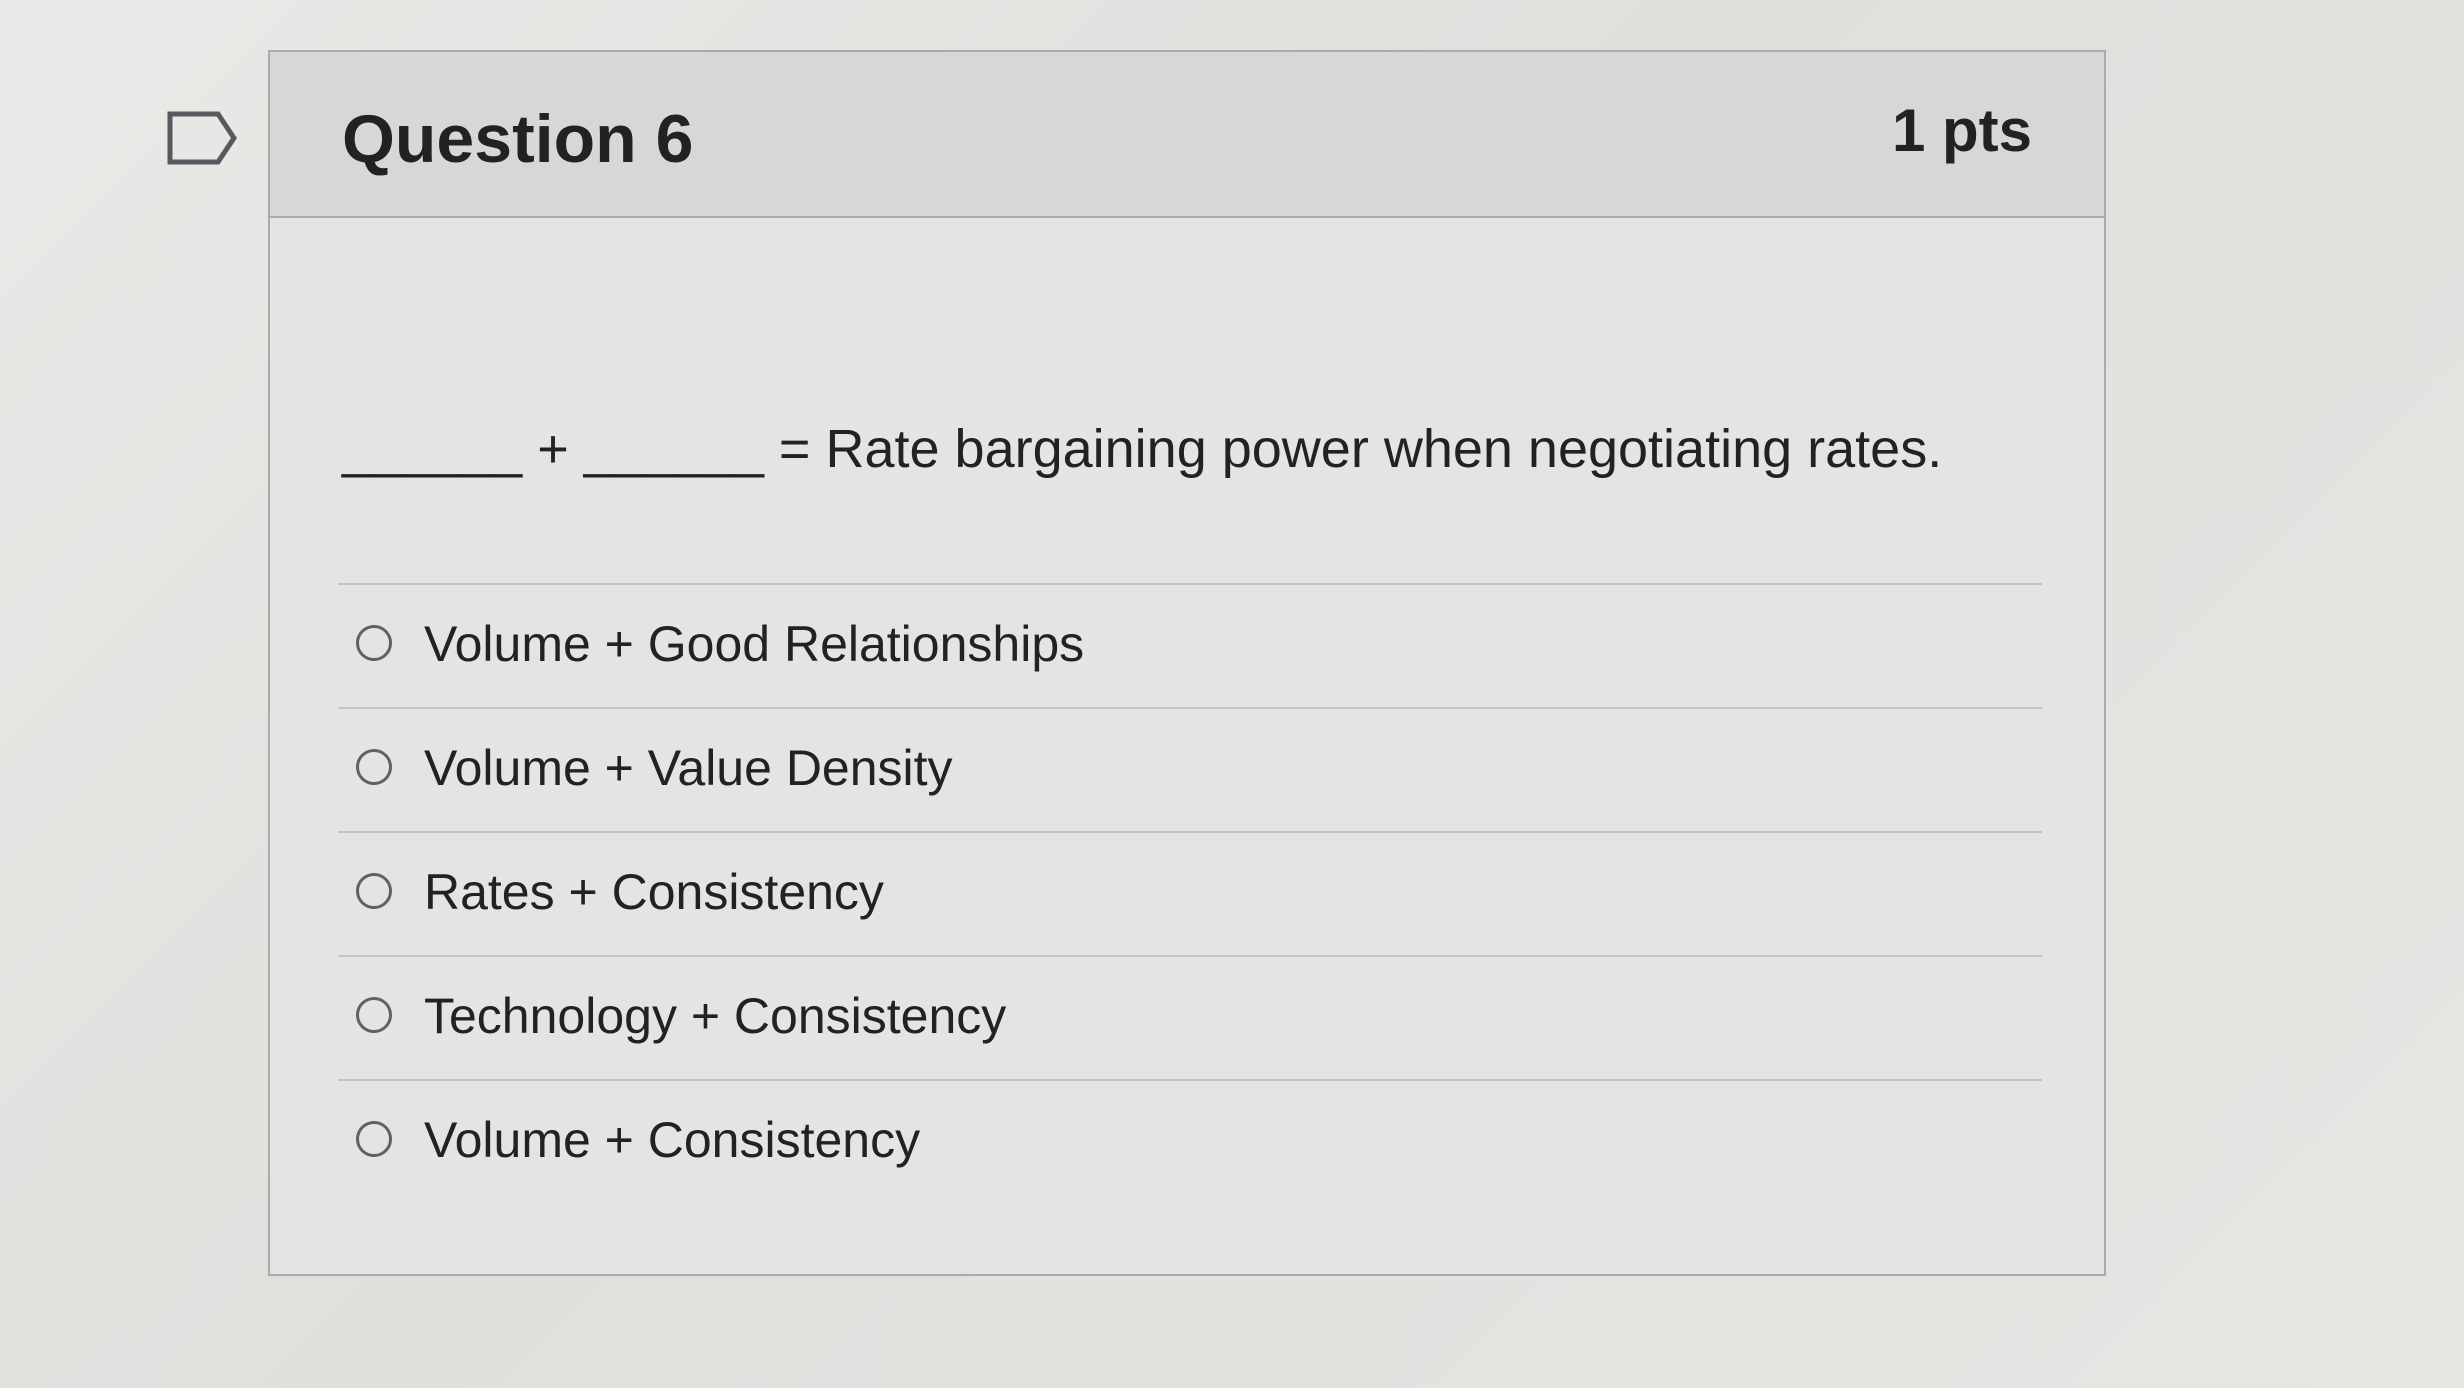 This screenshot has height=1388, width=2464. I want to click on answer-option-5: Volume + Consistency, so click(1190, 1141).